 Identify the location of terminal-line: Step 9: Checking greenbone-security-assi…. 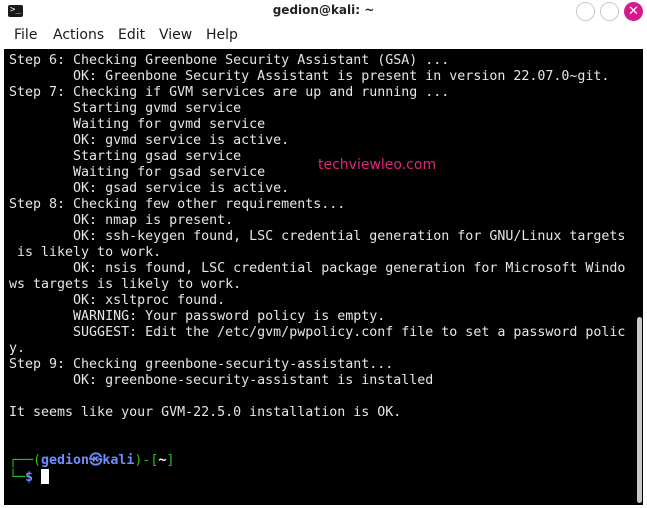
(201, 364).